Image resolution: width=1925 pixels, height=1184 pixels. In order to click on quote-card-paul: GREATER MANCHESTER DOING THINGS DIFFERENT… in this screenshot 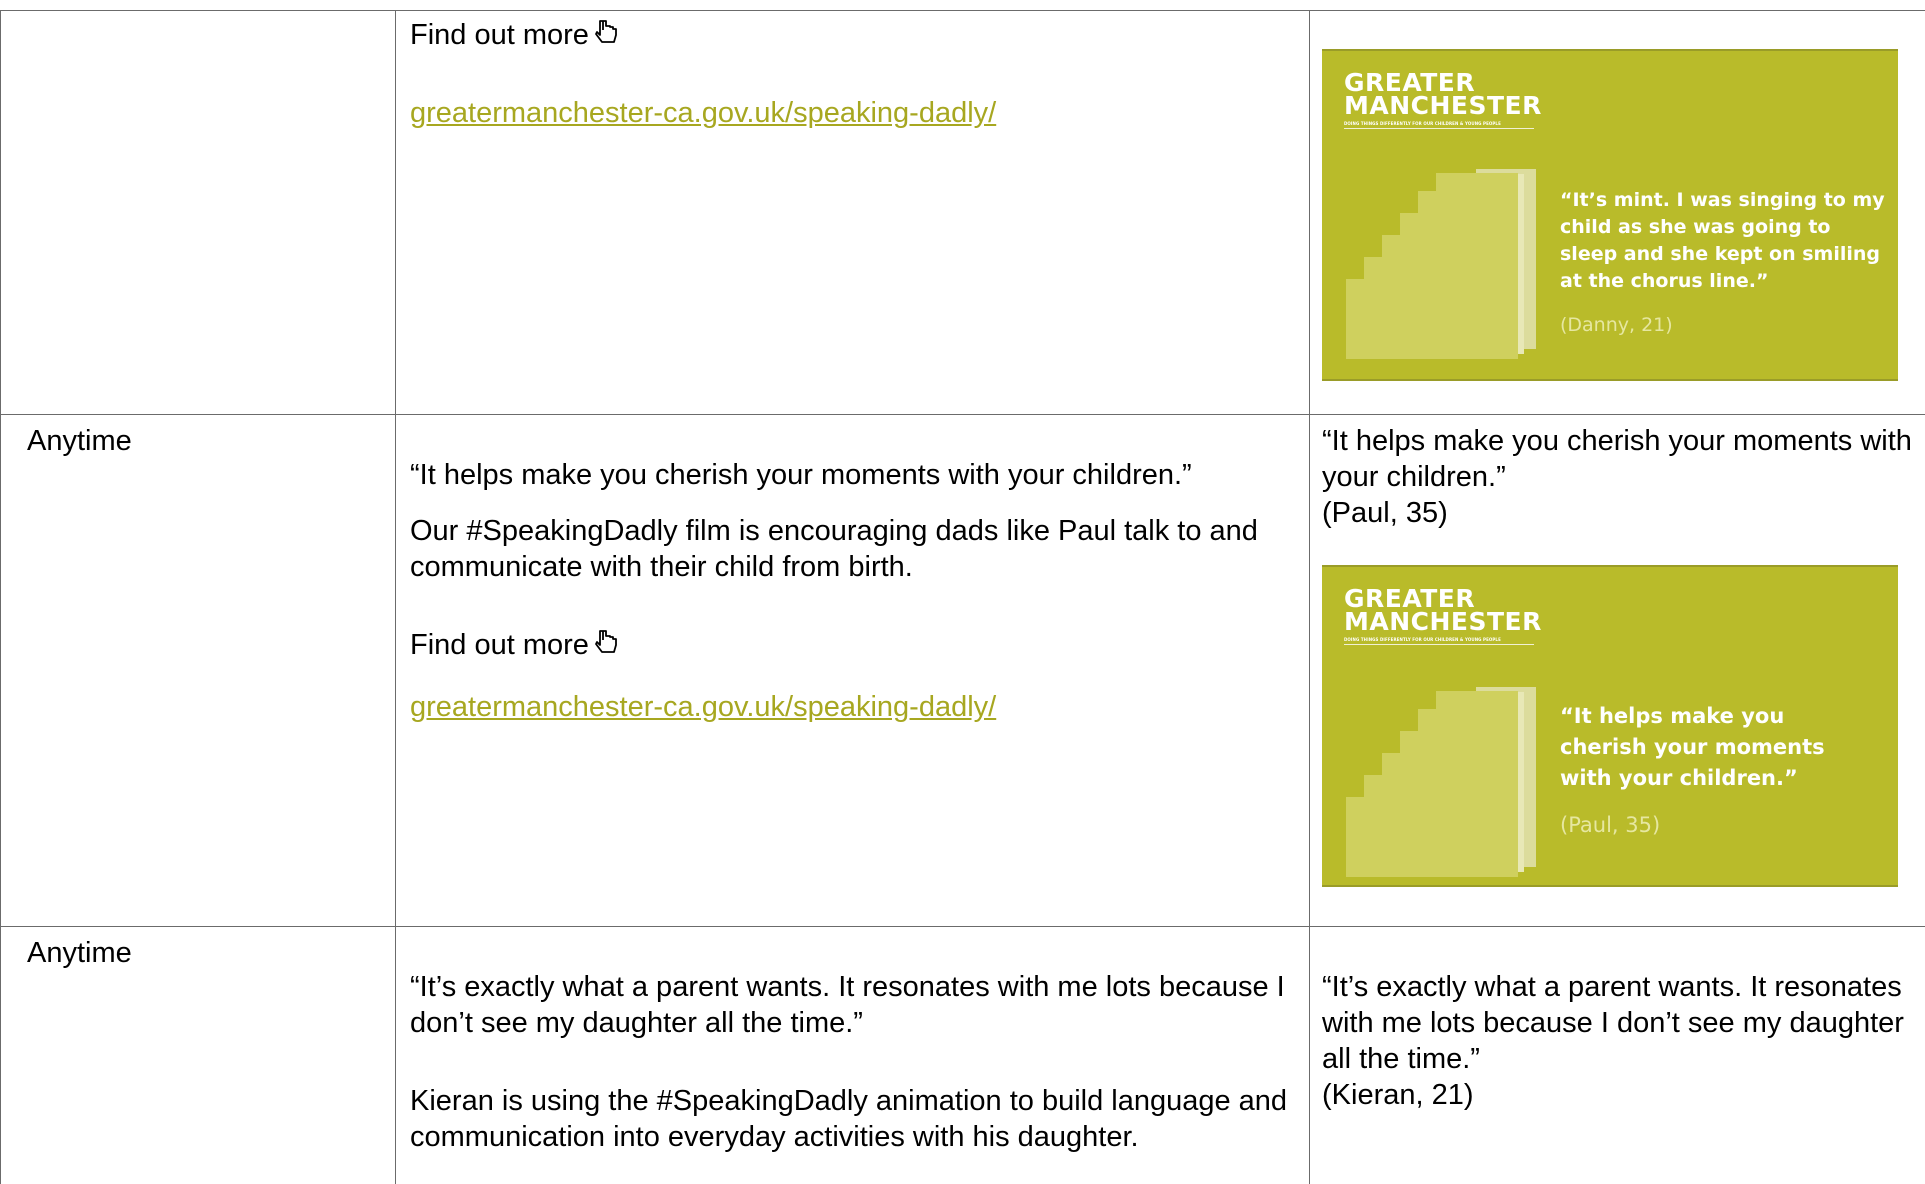, I will do `click(1610, 726)`.